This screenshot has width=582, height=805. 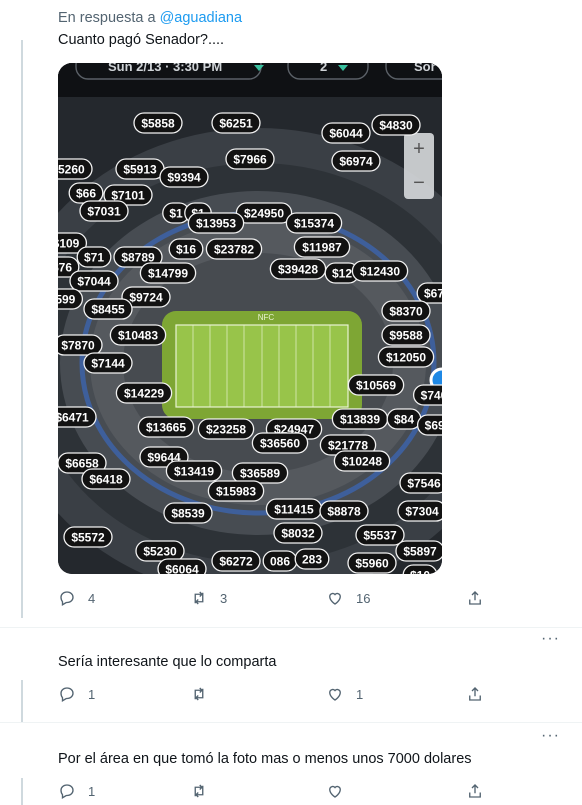 What do you see at coordinates (106, 479) in the screenshot?
I see `price-tag: $6418` at bounding box center [106, 479].